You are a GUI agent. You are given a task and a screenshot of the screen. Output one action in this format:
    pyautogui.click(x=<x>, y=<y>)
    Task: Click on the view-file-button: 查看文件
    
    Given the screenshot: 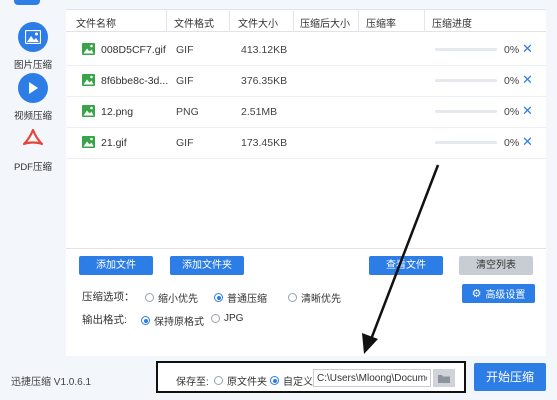 What is the action you would take?
    pyautogui.click(x=406, y=265)
    